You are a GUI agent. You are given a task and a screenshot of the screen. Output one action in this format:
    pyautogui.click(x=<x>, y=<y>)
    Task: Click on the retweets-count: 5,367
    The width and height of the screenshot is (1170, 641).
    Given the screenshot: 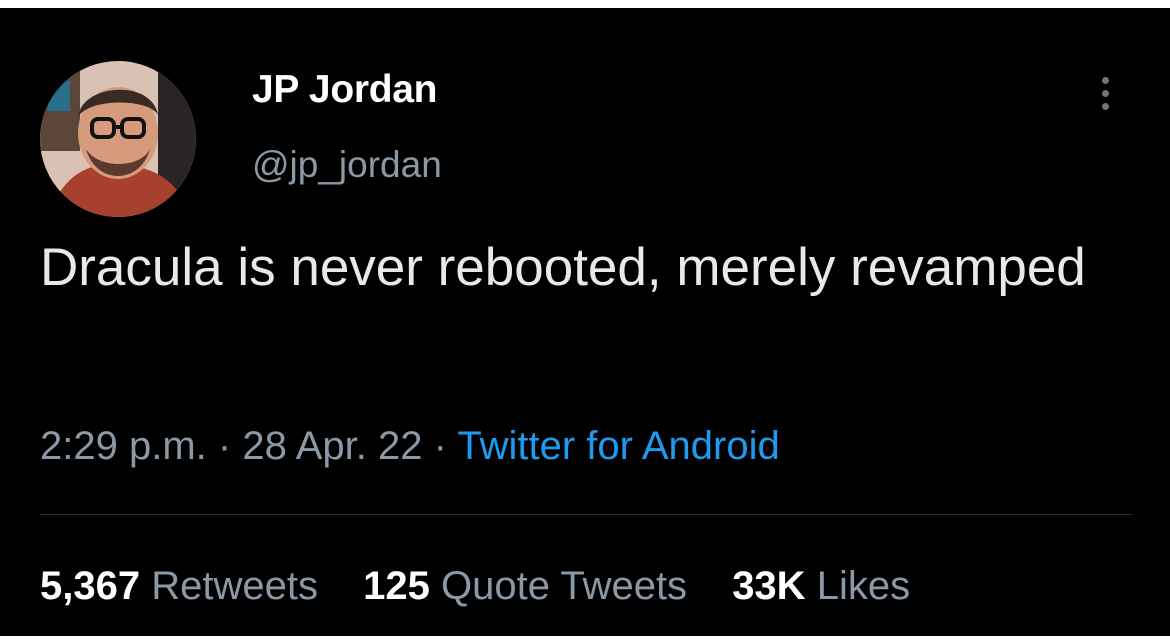 What is the action you would take?
    pyautogui.click(x=90, y=586)
    